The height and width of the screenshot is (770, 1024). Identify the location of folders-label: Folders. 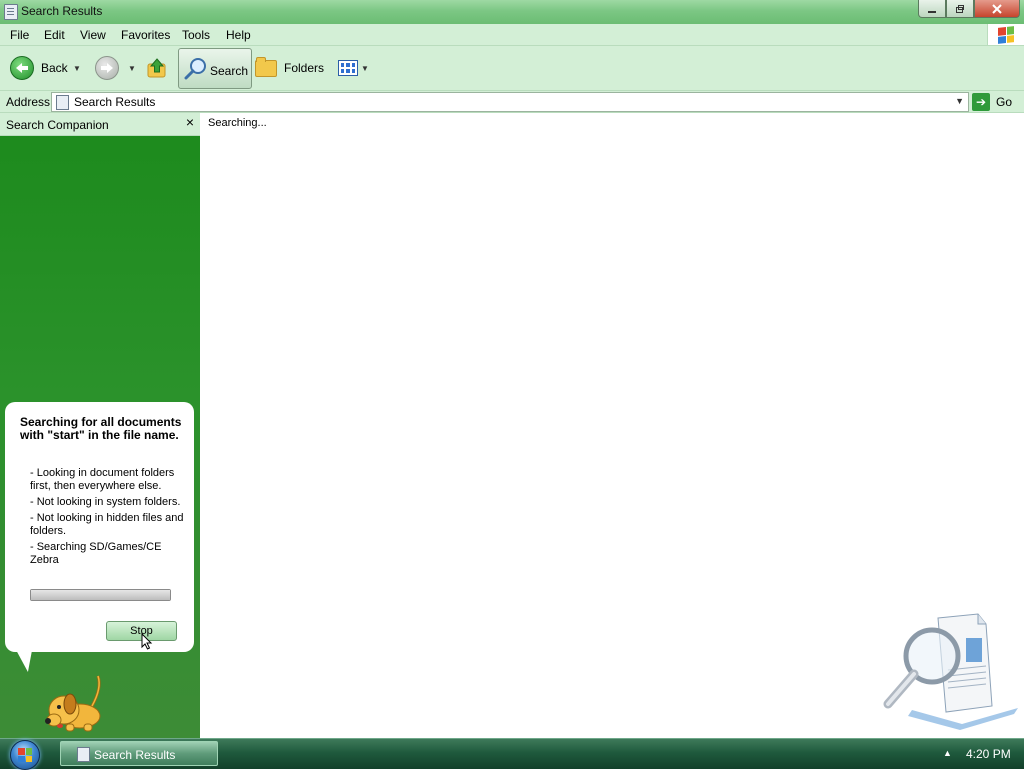
(304, 68).